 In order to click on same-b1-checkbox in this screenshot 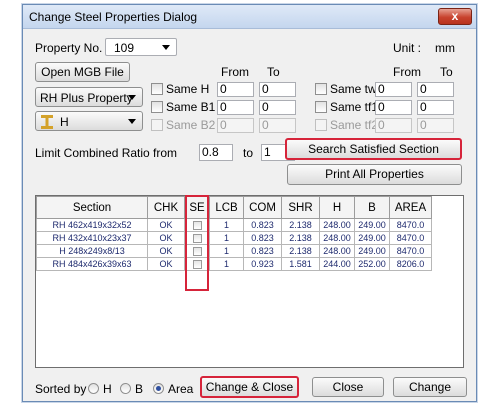, I will do `click(157, 107)`.